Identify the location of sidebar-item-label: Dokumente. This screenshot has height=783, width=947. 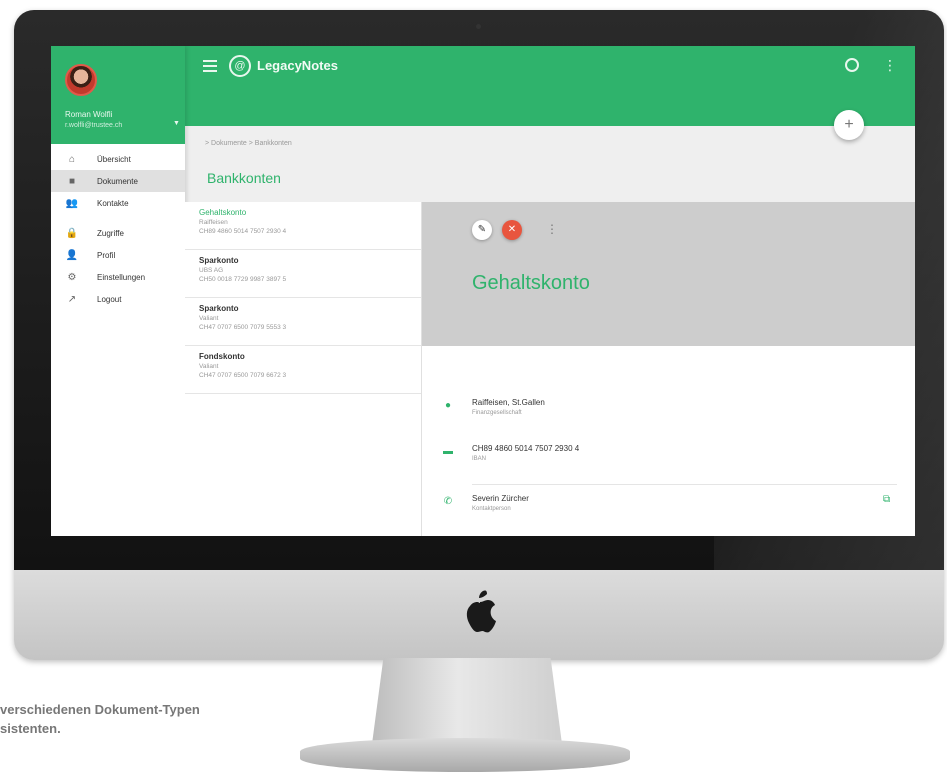
(117, 181).